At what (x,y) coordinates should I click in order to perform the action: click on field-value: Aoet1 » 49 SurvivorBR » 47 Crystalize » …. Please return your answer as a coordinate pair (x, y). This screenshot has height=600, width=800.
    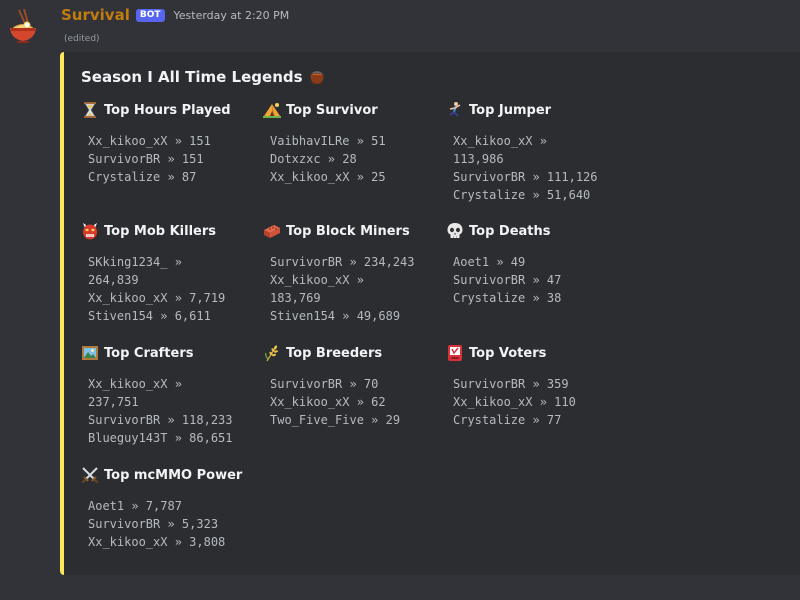
    Looking at the image, I should click on (537, 280).